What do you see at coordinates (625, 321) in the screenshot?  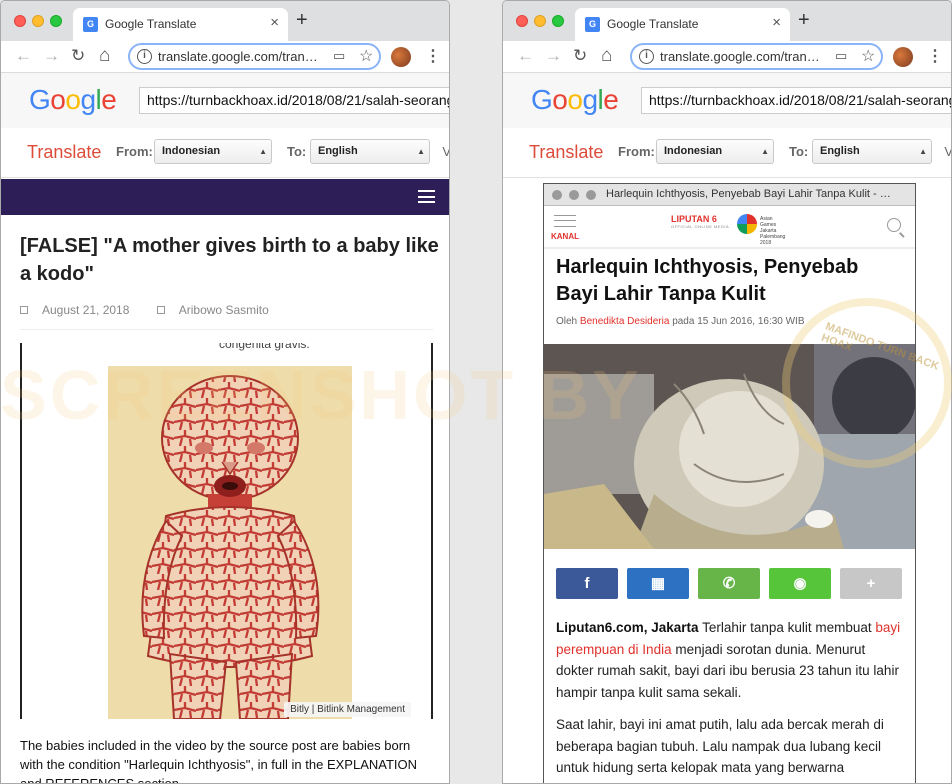 I see `byline-author: Benedikta Desideria` at bounding box center [625, 321].